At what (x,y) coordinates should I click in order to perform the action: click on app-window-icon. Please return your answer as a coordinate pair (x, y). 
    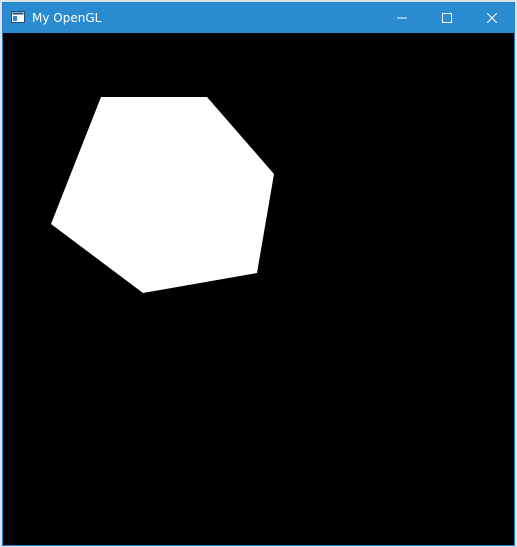
    Looking at the image, I should click on (18, 17).